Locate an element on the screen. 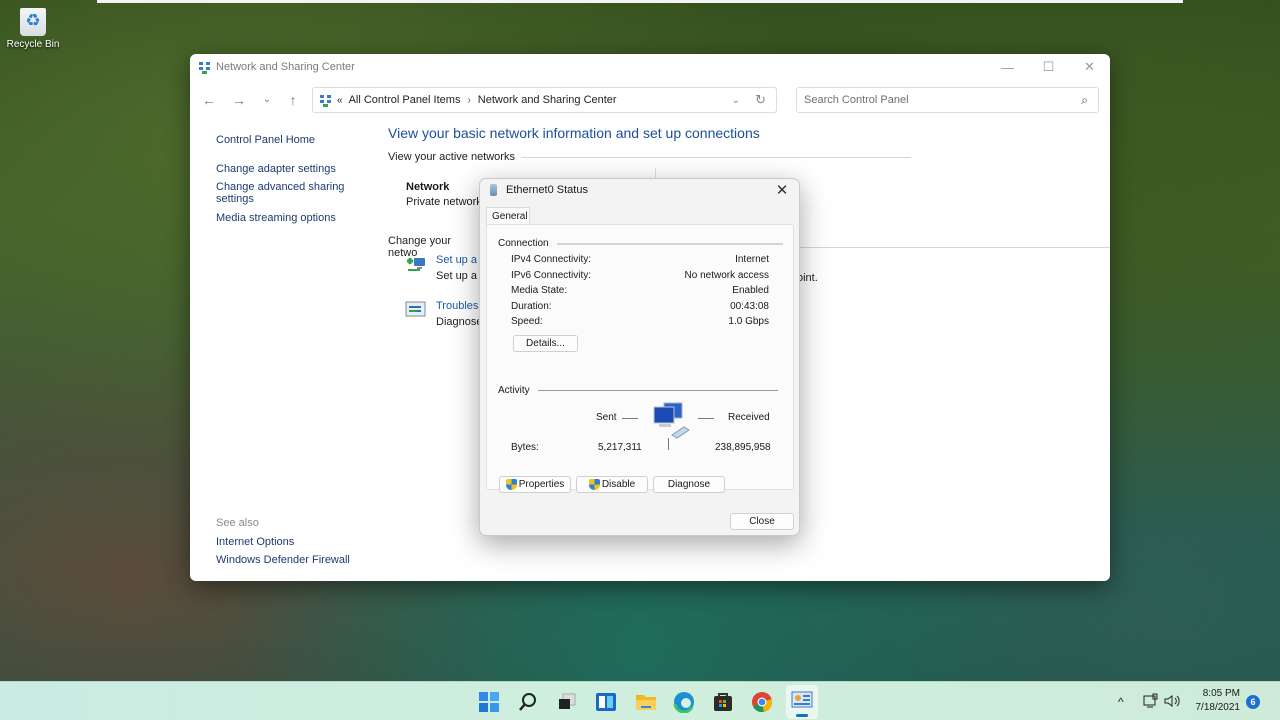 The width and height of the screenshot is (1280, 720). volume-icon is located at coordinates (1172, 701).